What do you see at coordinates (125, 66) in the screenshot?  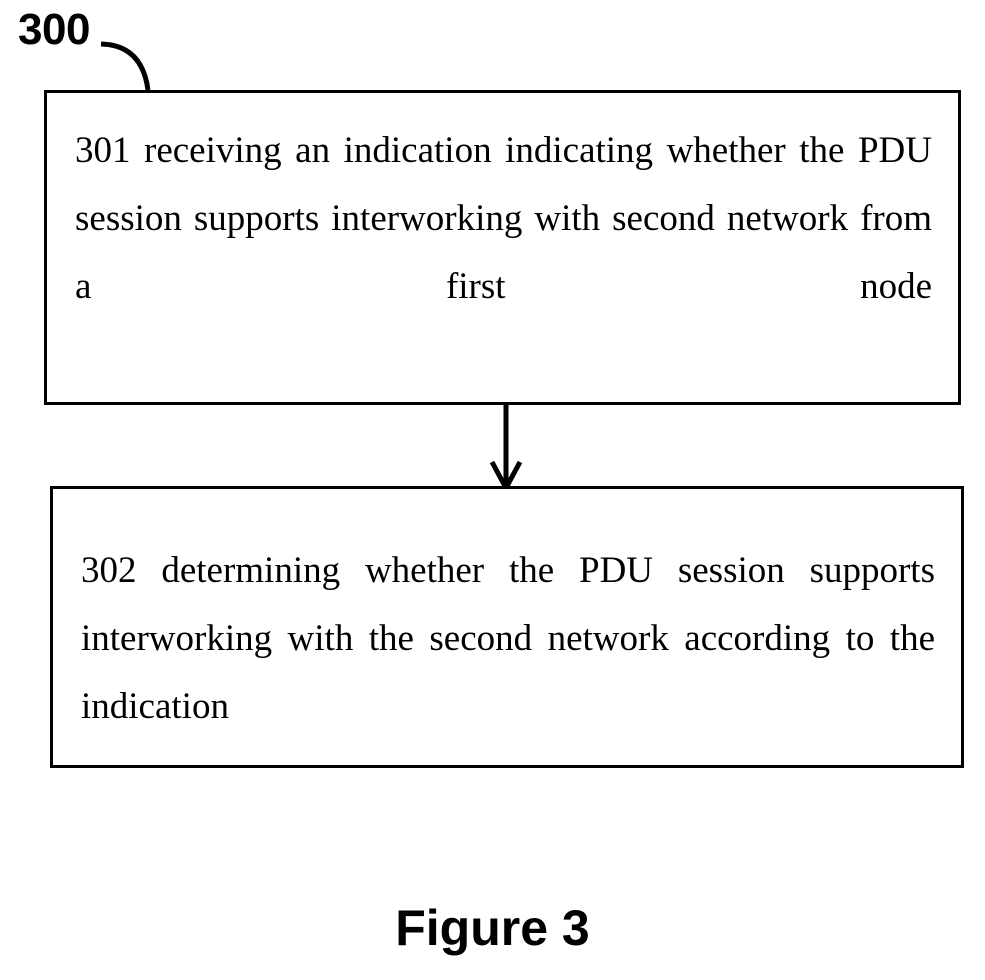 I see `leader-line-arc` at bounding box center [125, 66].